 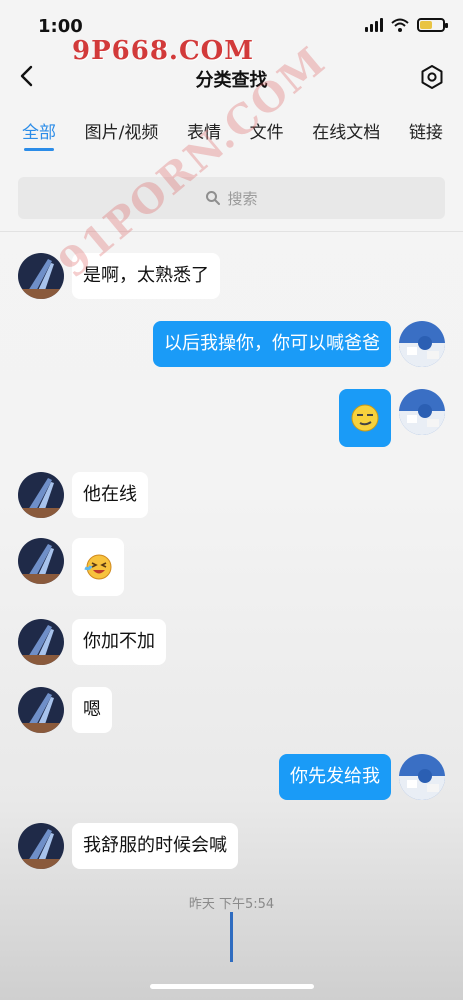 What do you see at coordinates (119, 276) in the screenshot?
I see `message-row: 是啊，太熟悉了` at bounding box center [119, 276].